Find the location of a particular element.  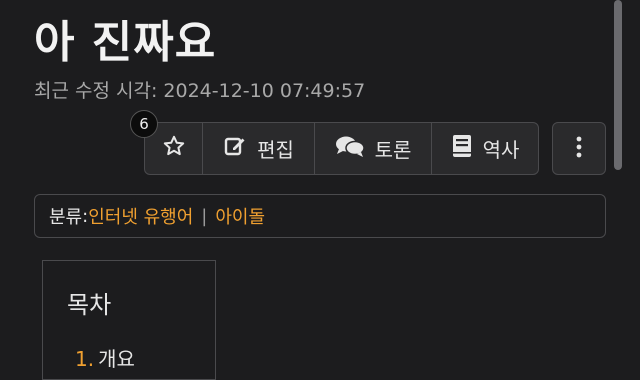

toc-item-label: 개요 is located at coordinates (116, 359).